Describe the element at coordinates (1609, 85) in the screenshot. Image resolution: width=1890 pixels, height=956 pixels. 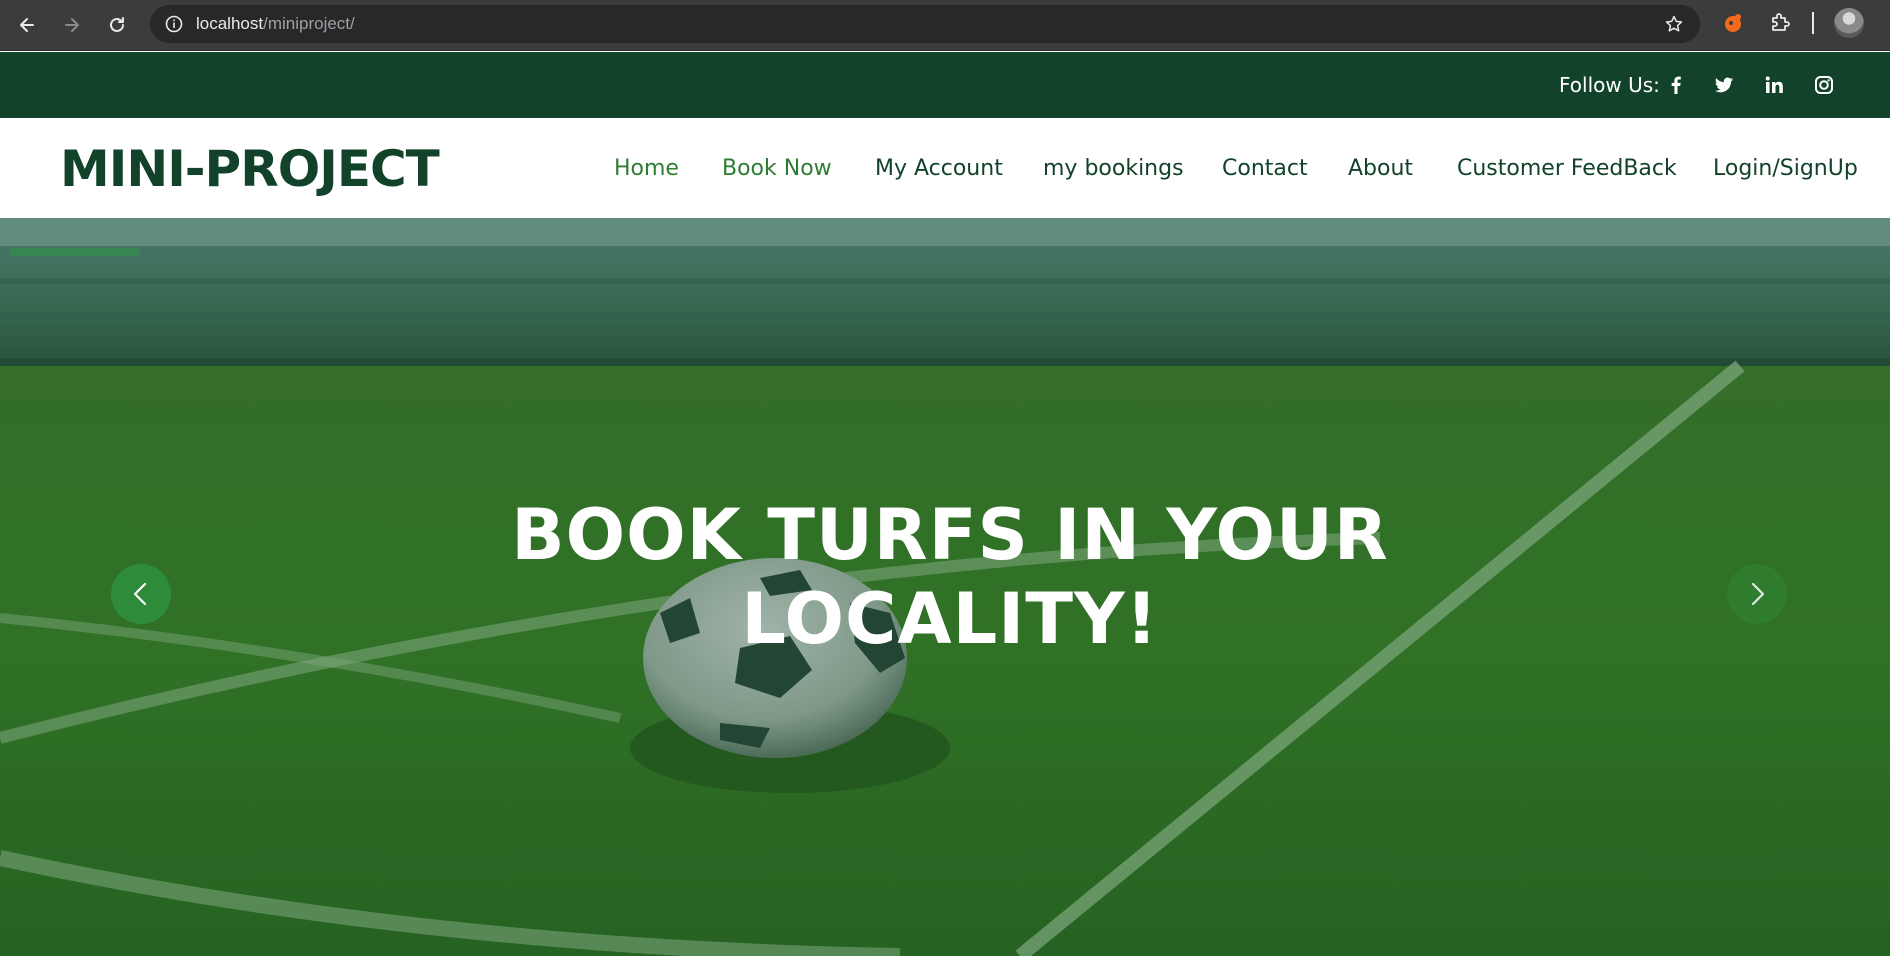
I see `follow-us-label: Follow Us:` at that location.